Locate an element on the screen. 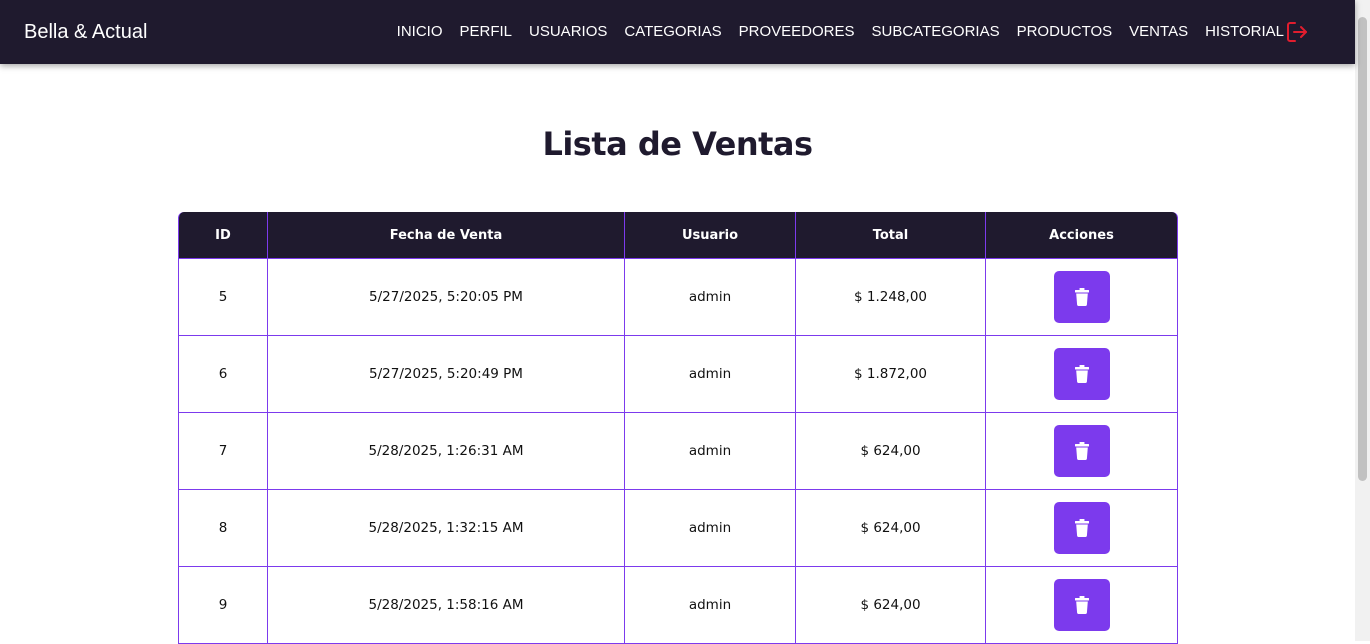 Image resolution: width=1370 pixels, height=644 pixels. cell-fecha: 5/28/2025, 1:58:16 AM is located at coordinates (446, 605).